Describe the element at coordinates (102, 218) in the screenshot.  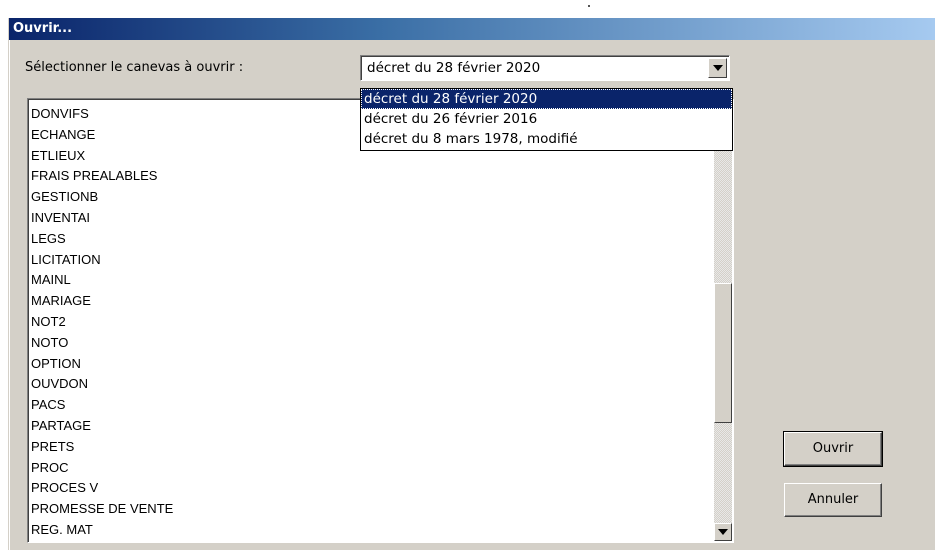
I see `list-item: INVENTAI` at that location.